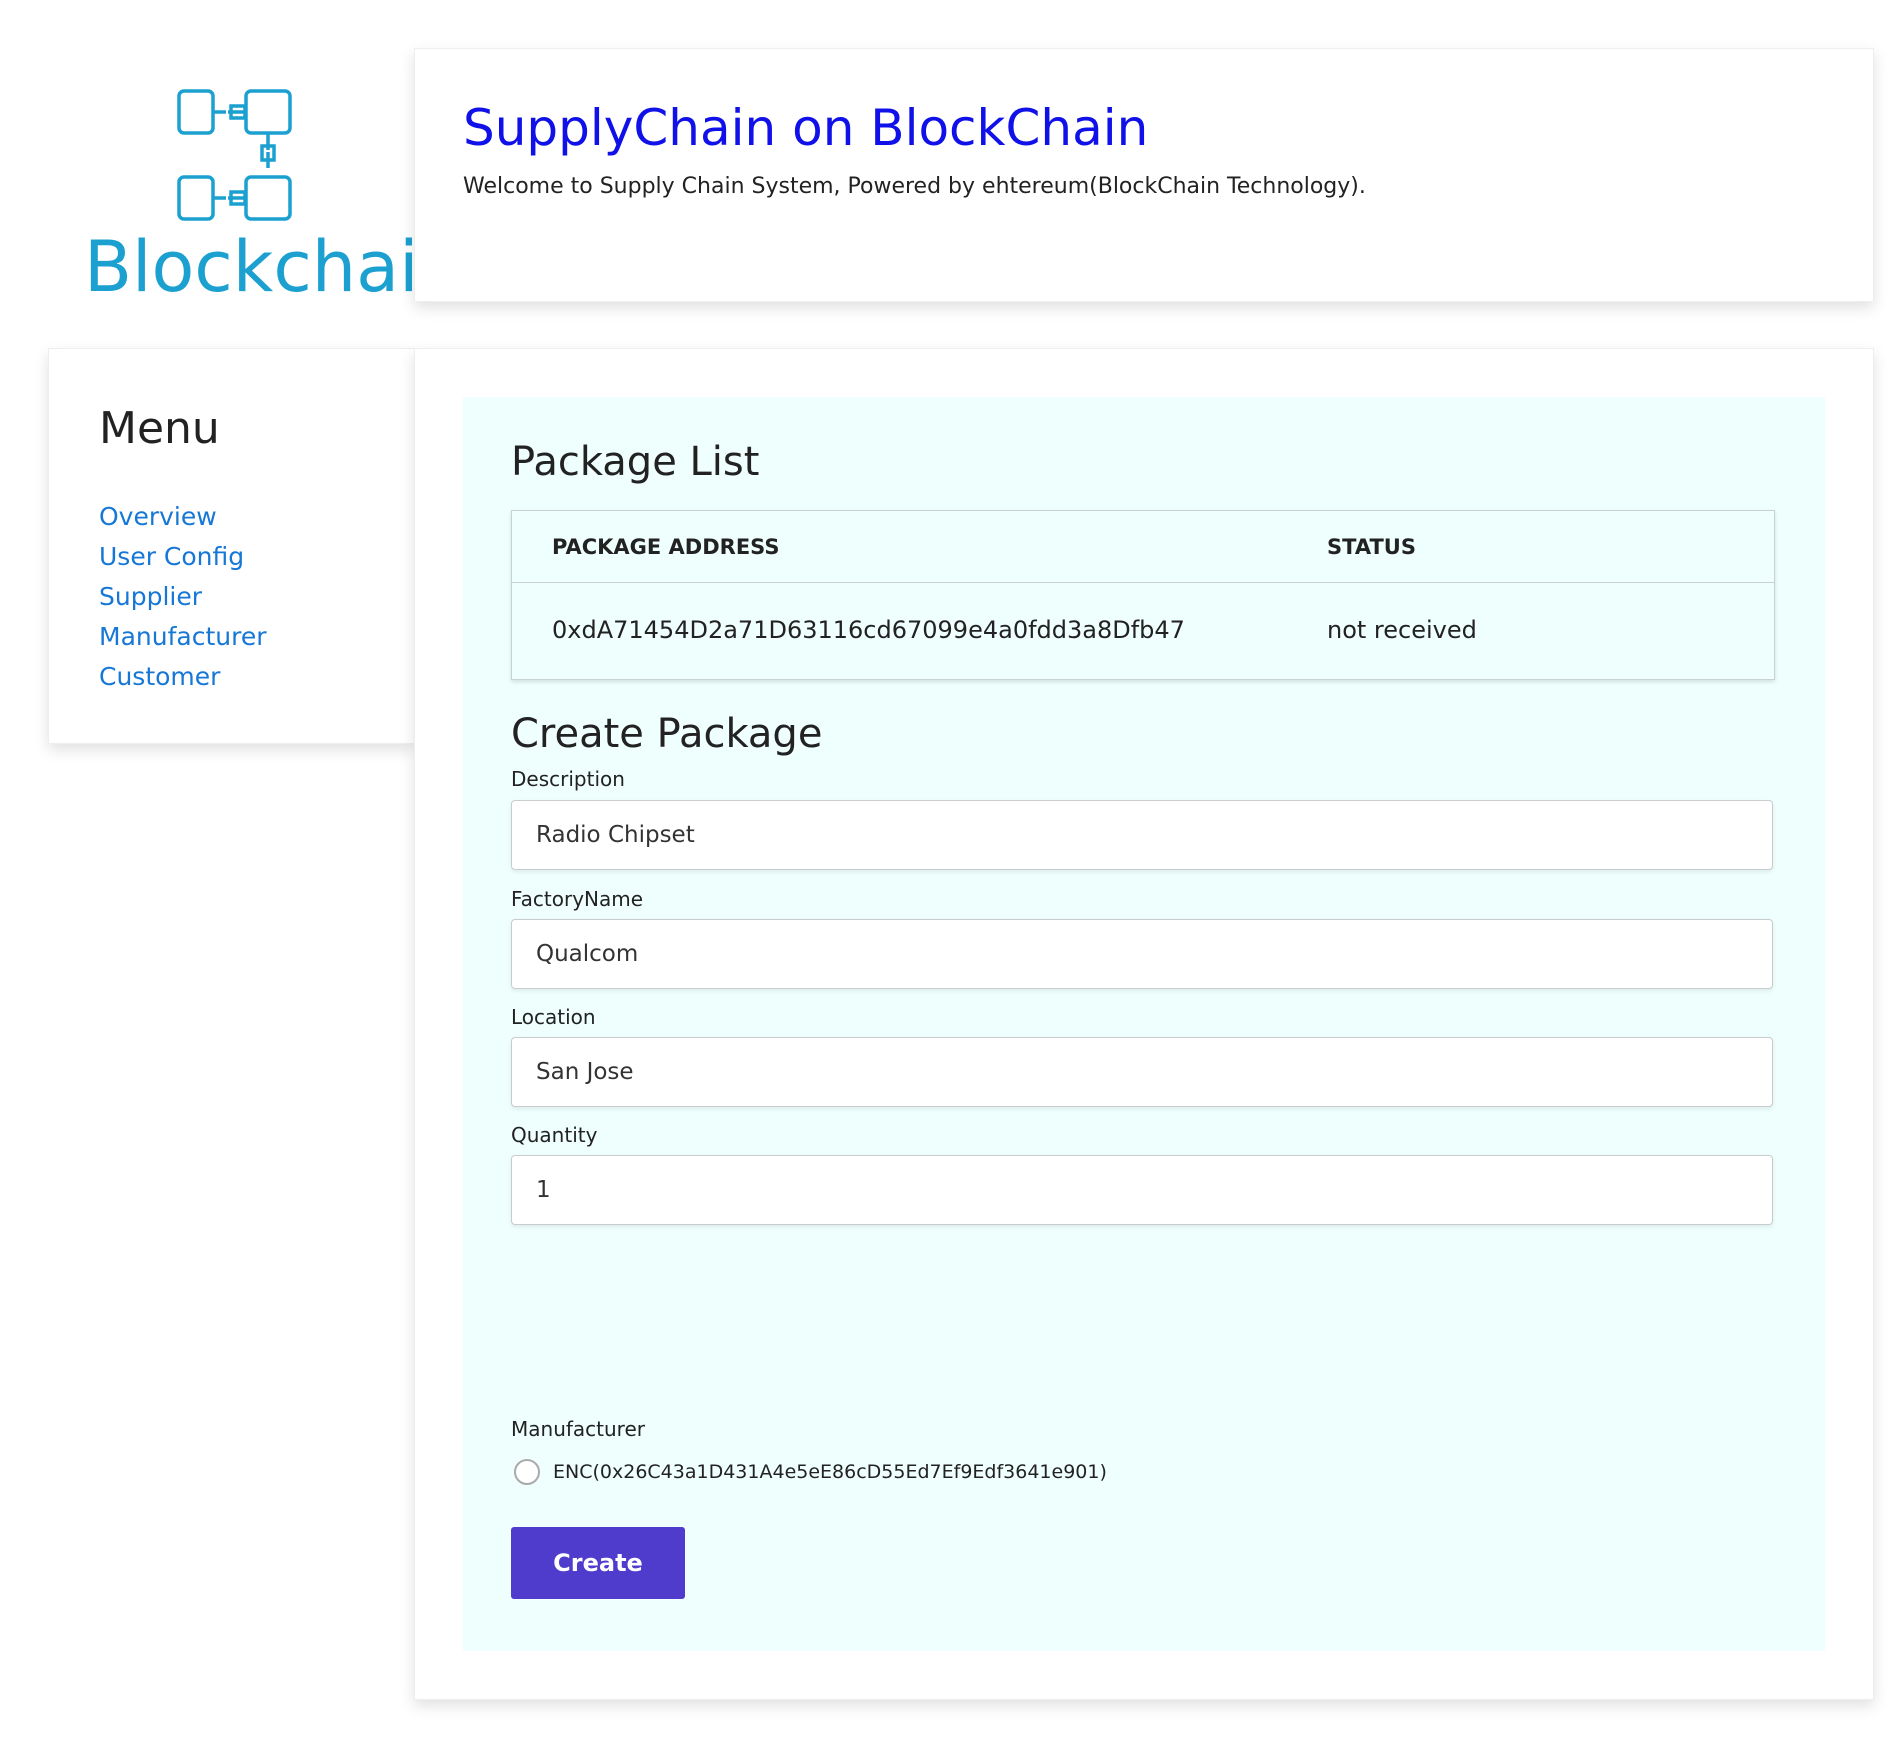 This screenshot has width=1895, height=1748. Describe the element at coordinates (159, 676) in the screenshot. I see `menu-item-customer: Customer` at that location.